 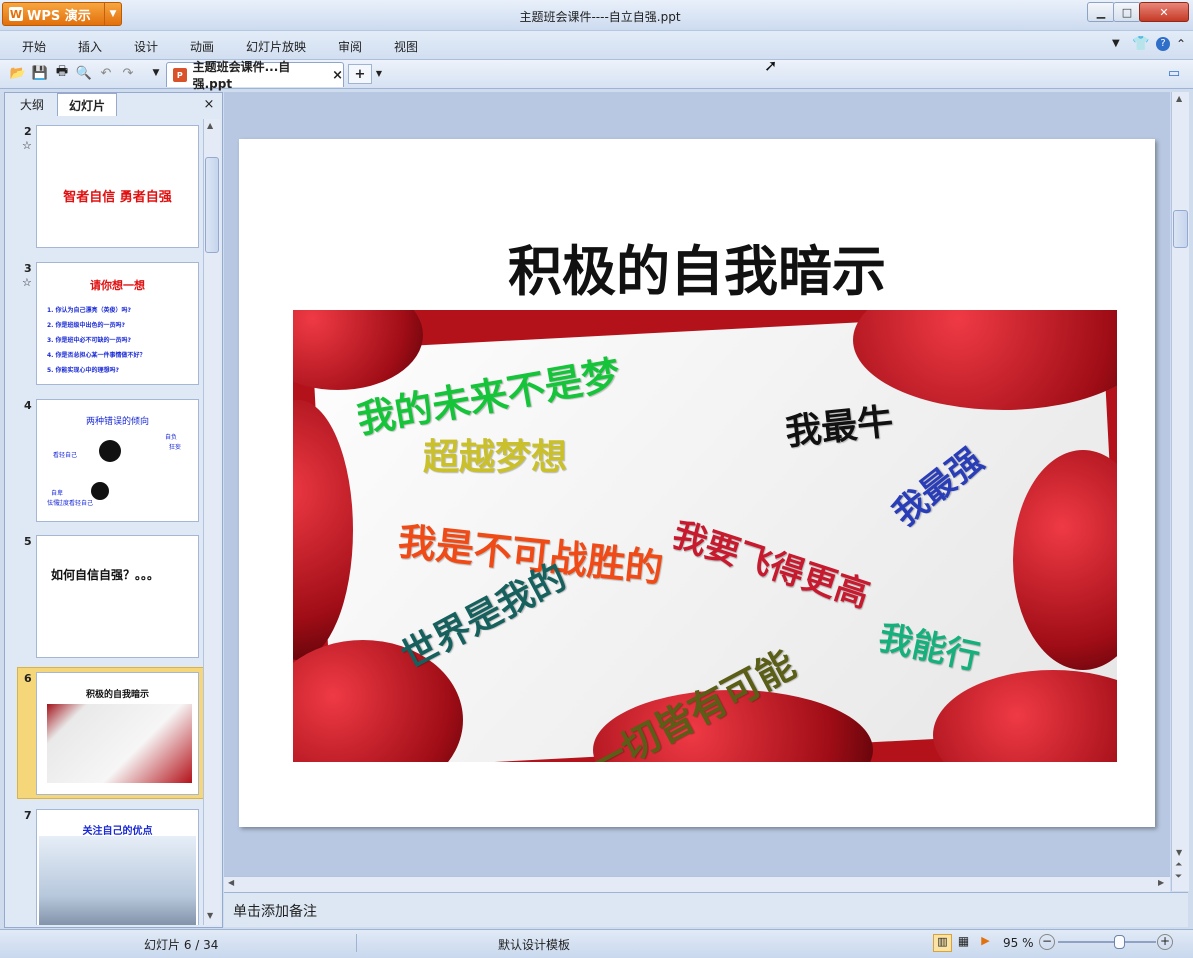 I want to click on app-menu-button: W WPS 演示 ▼, so click(x=62, y=14).